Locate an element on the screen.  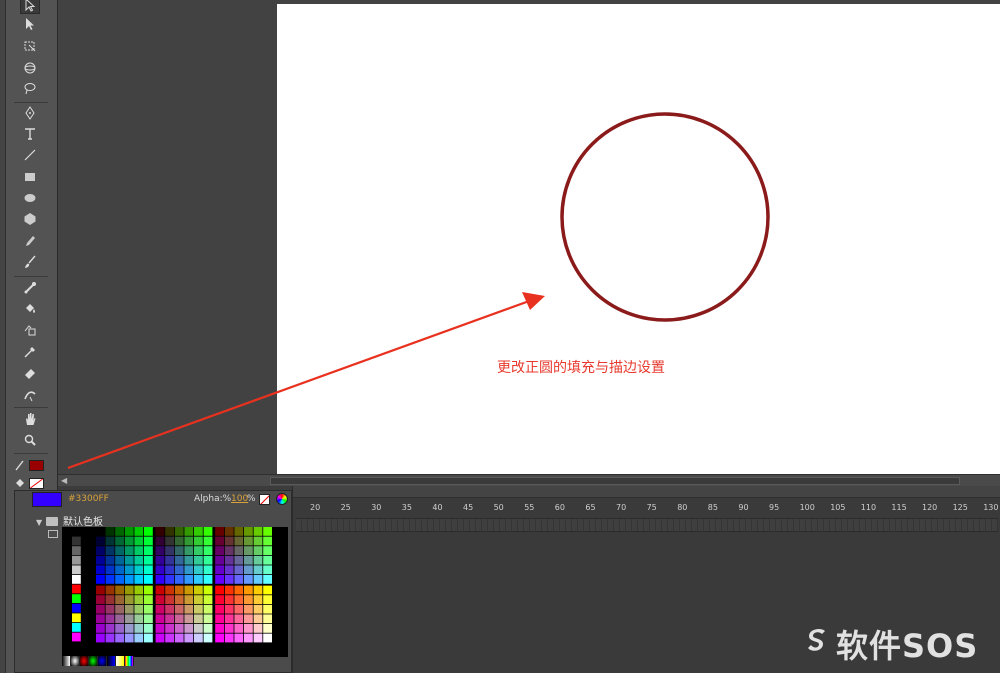
pen-icon is located at coordinates (30, 113).